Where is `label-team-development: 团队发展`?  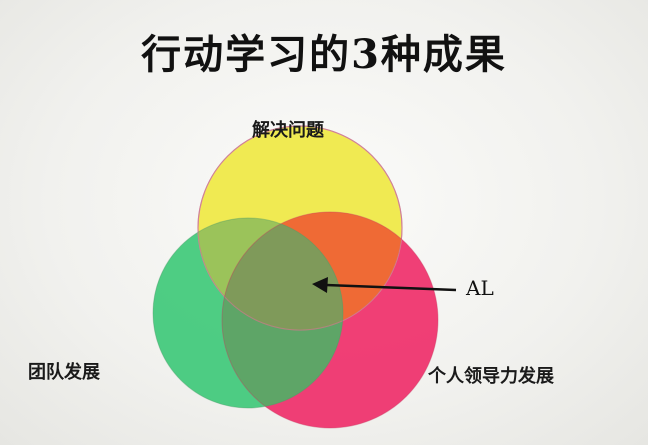
label-team-development: 团队发展 is located at coordinates (64, 372).